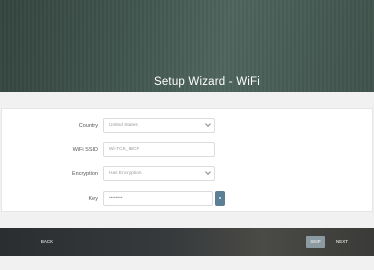  I want to click on next-button: NEXT, so click(342, 242).